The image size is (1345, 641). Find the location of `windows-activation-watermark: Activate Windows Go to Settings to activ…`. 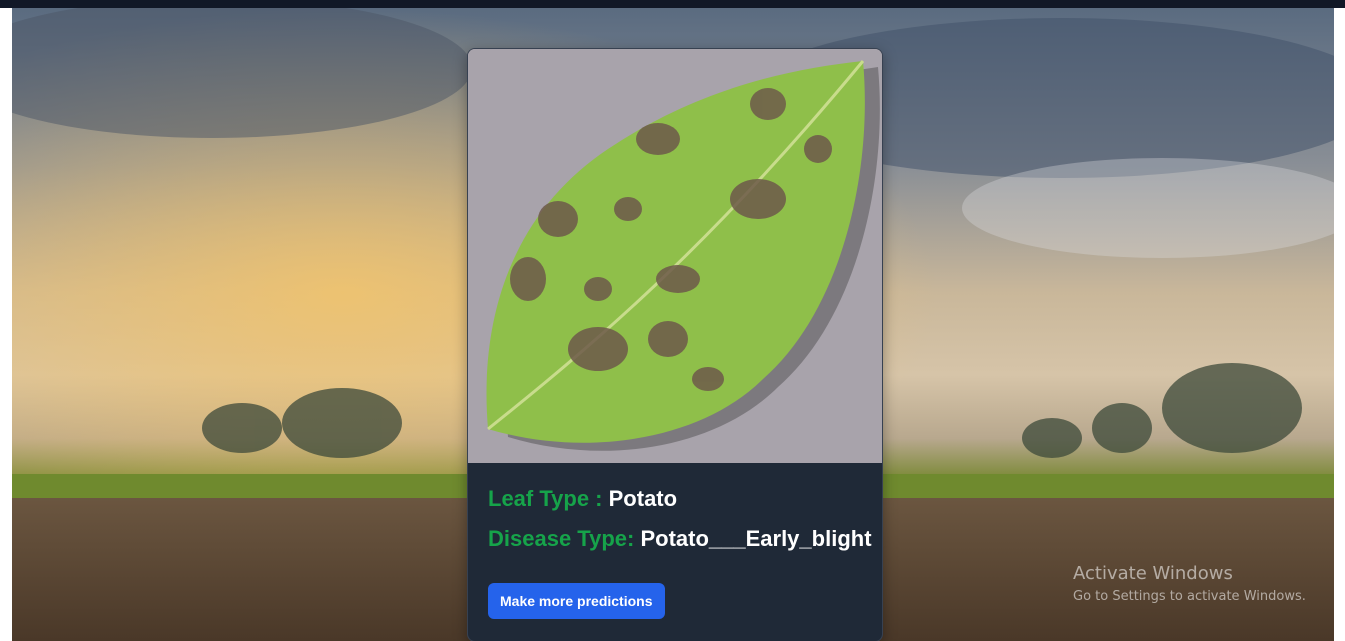

windows-activation-watermark: Activate Windows Go to Settings to activ… is located at coordinates (1189, 585).